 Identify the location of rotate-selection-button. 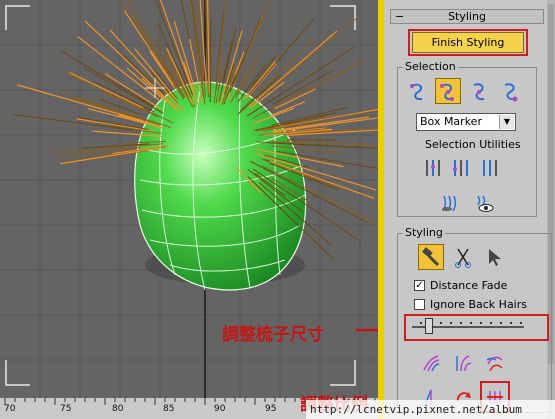
(461, 168).